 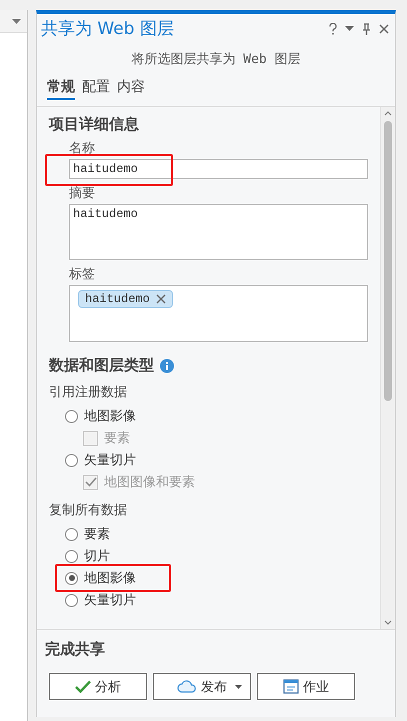 I want to click on info-icon, so click(x=167, y=365).